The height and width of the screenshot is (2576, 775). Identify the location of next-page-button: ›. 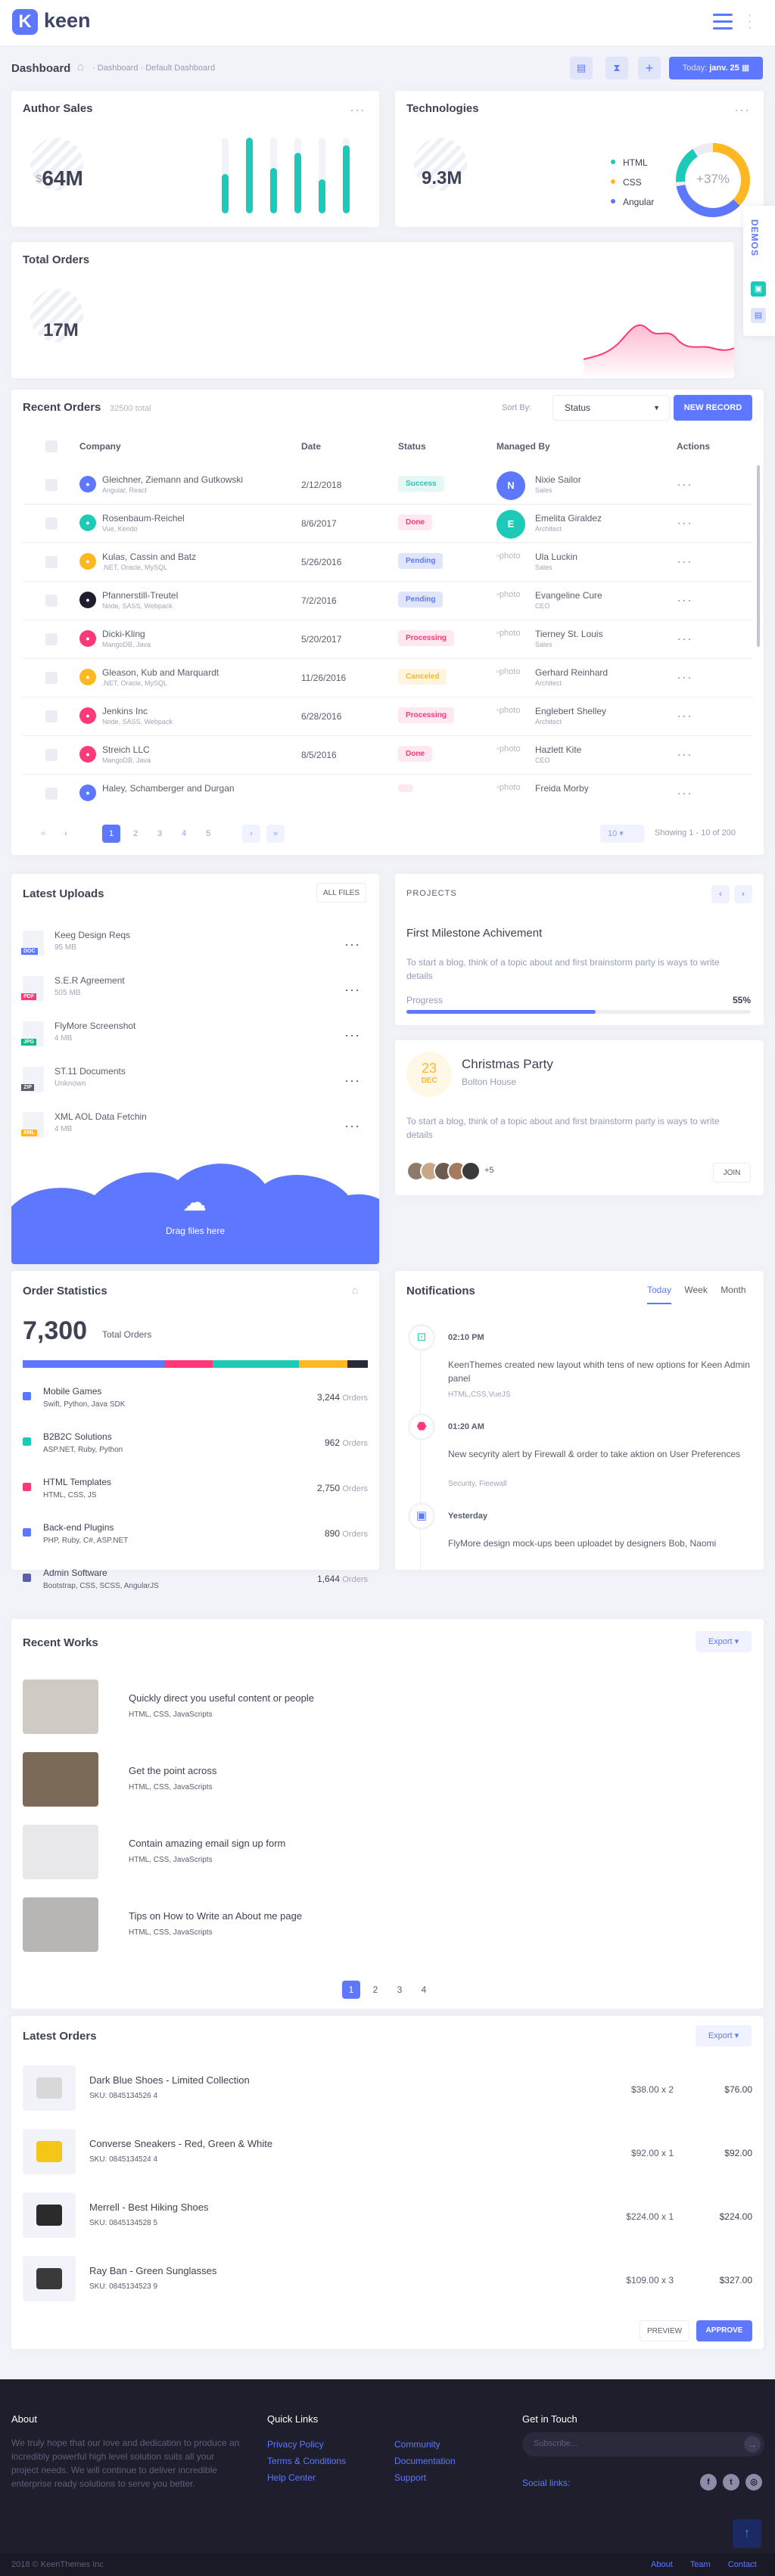
(251, 834).